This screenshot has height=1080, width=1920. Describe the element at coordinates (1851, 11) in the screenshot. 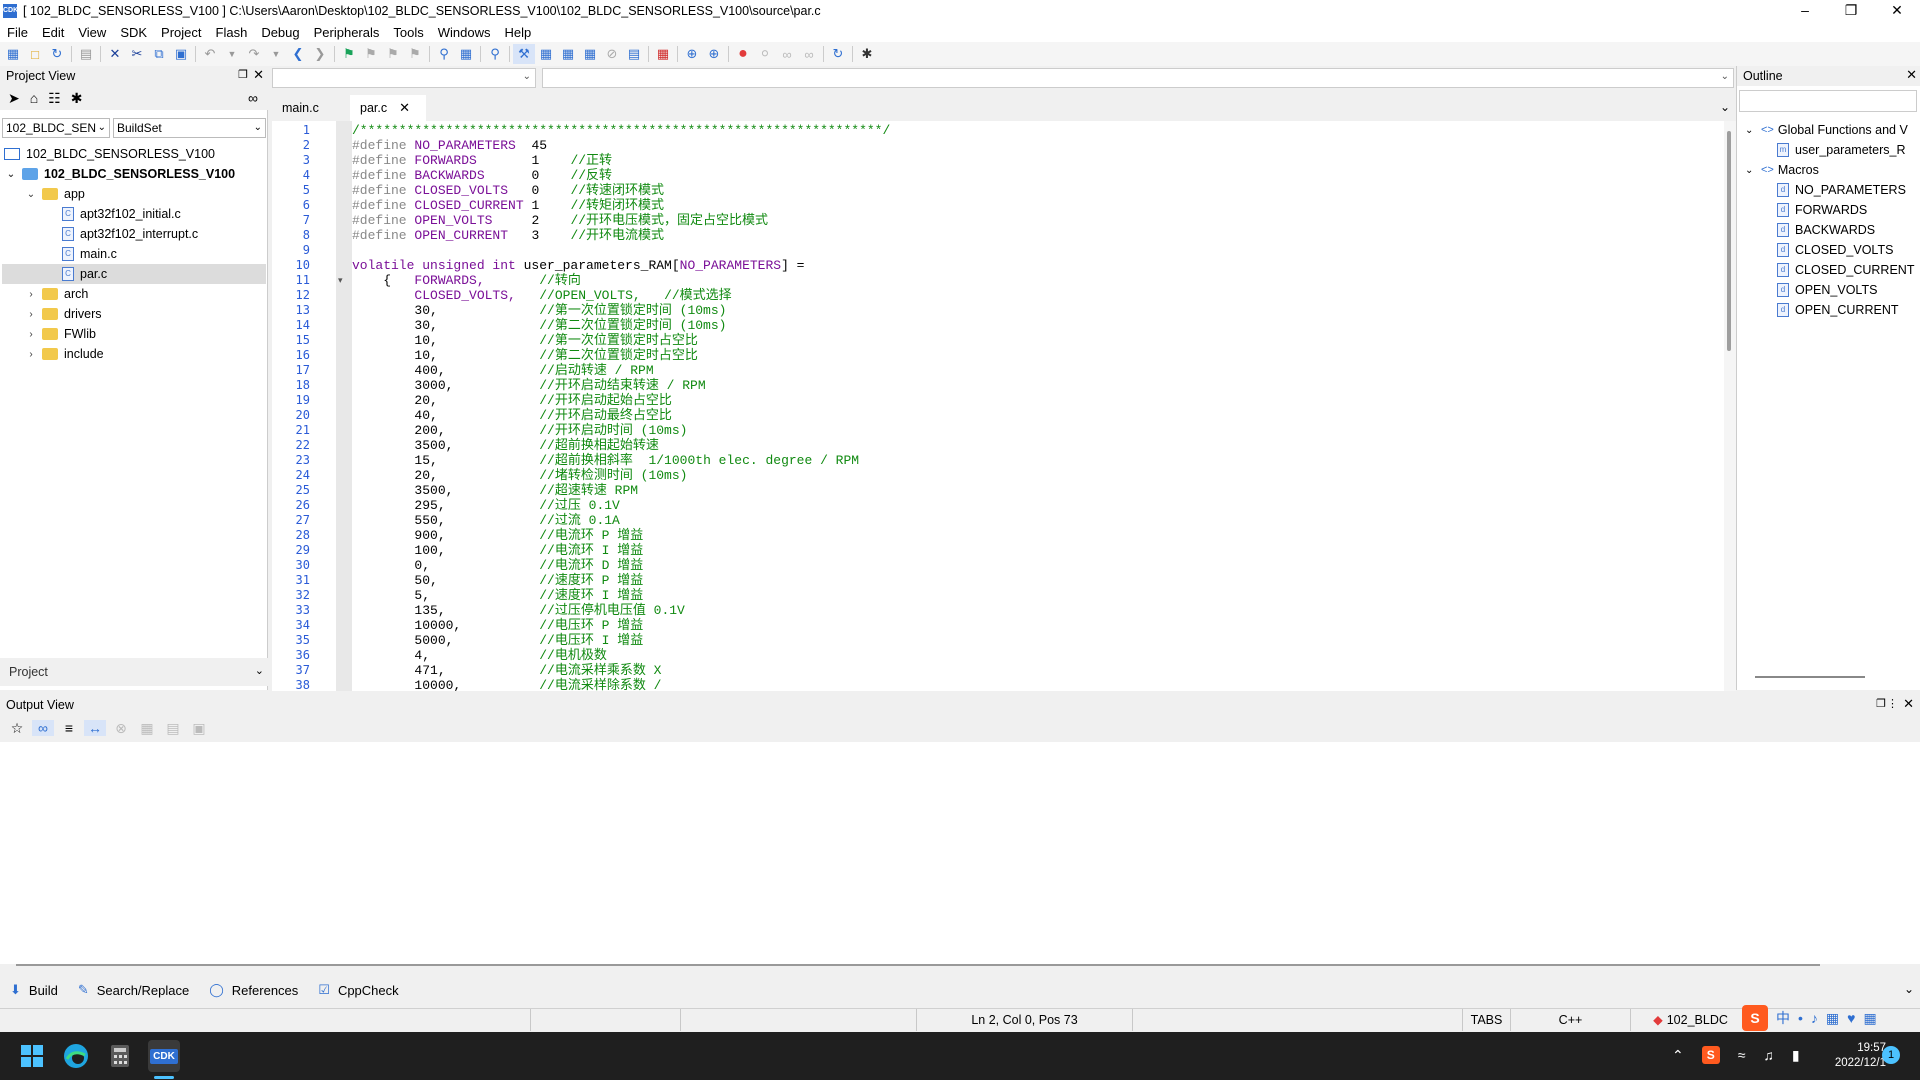

I see `maximize-button: ❐` at that location.